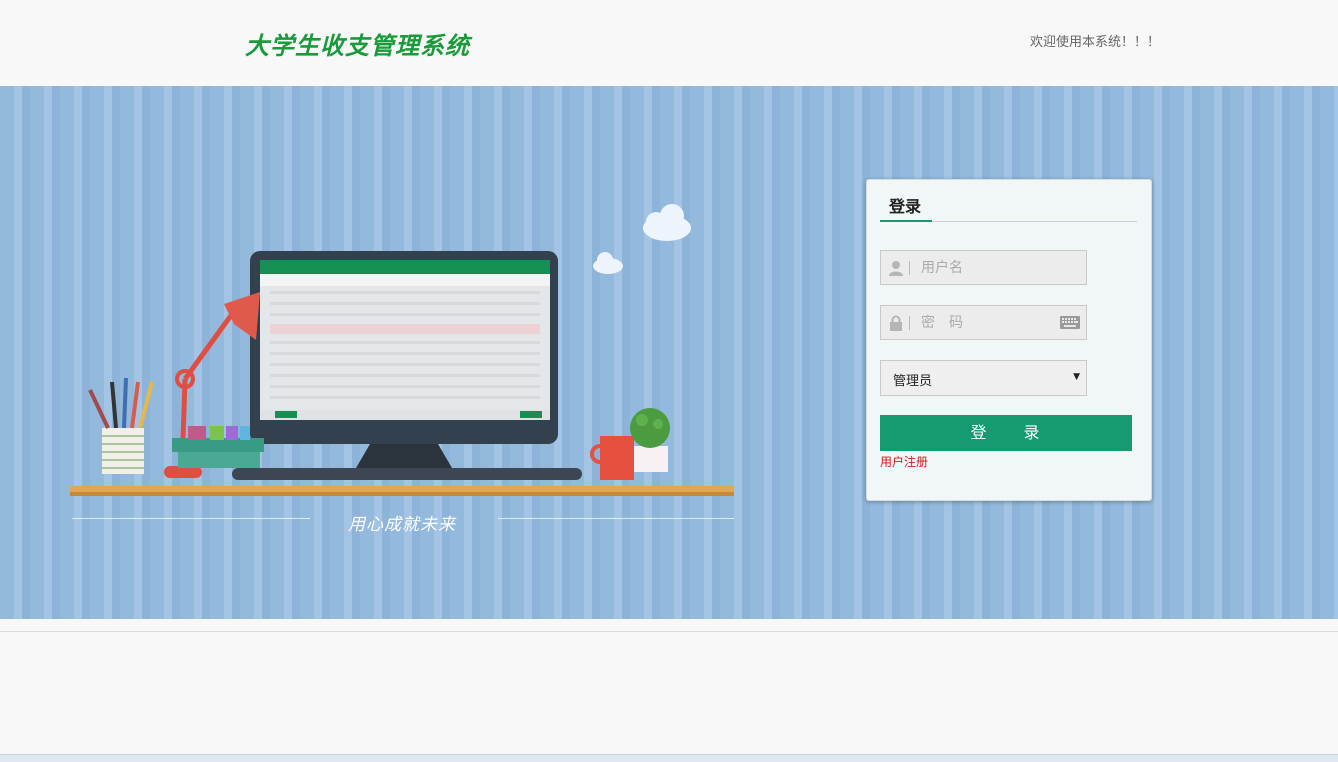  Describe the element at coordinates (896, 323) in the screenshot. I see `lock-icon` at that location.